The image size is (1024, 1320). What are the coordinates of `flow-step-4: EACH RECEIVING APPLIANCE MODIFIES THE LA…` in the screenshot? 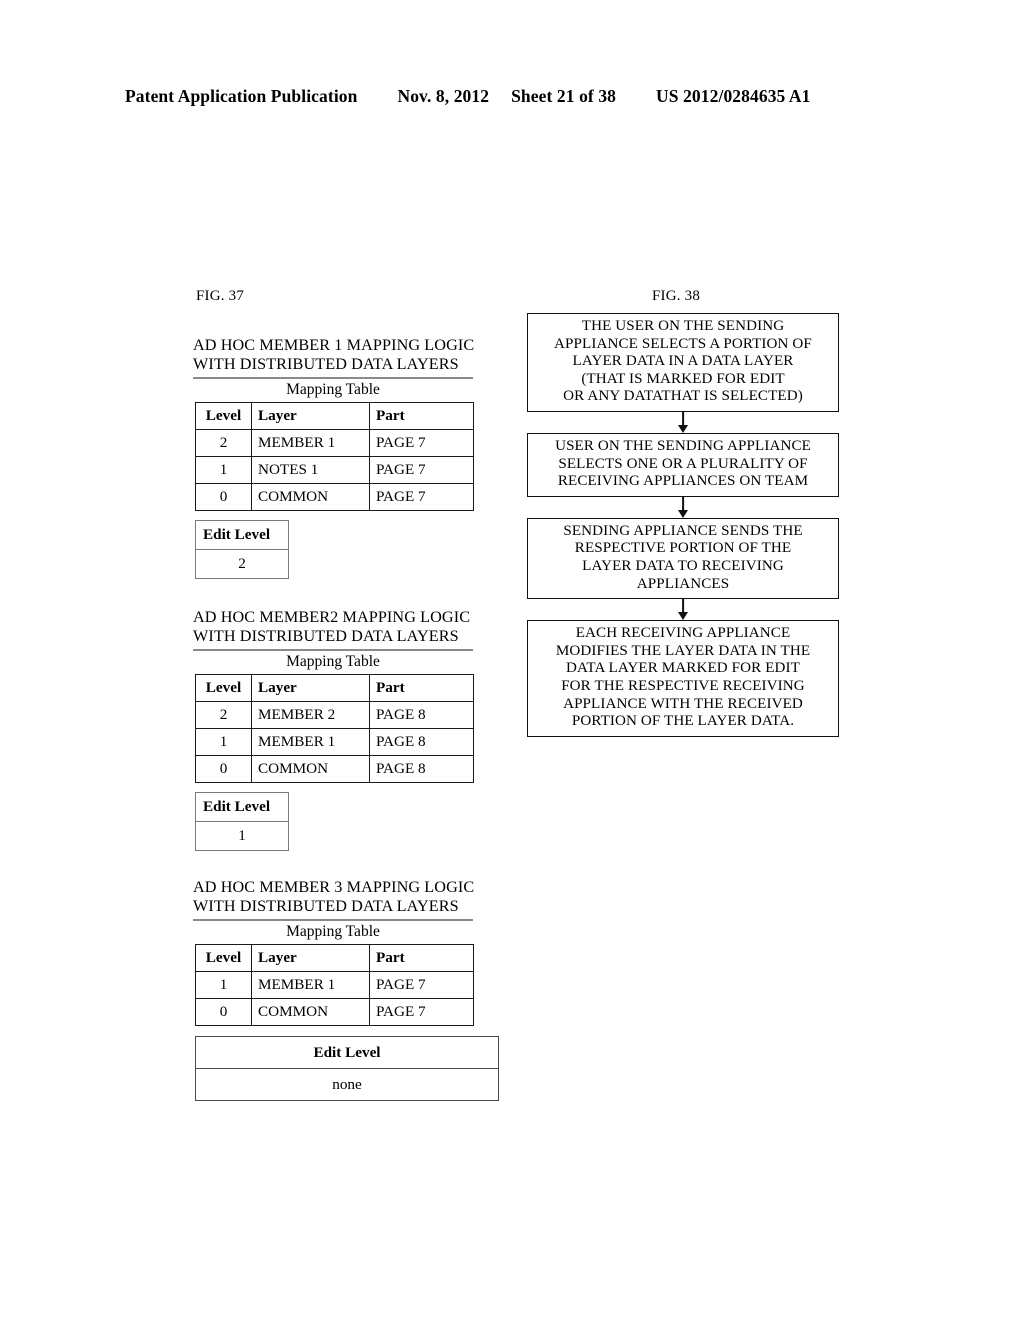 It's located at (683, 678).